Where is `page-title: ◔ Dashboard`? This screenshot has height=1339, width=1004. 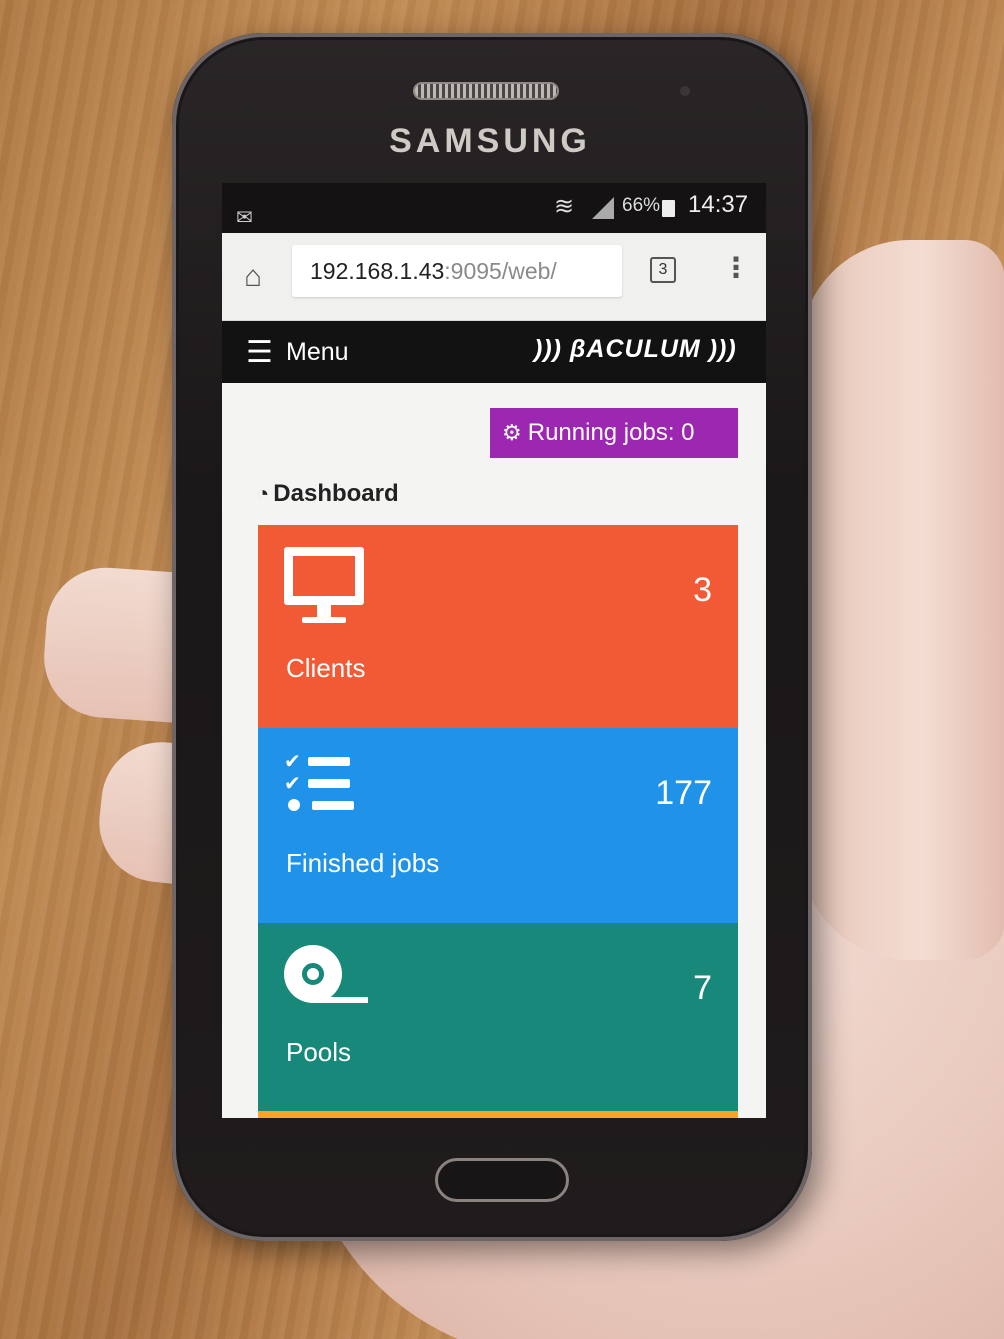
page-title: ◔ Dashboard is located at coordinates (327, 493).